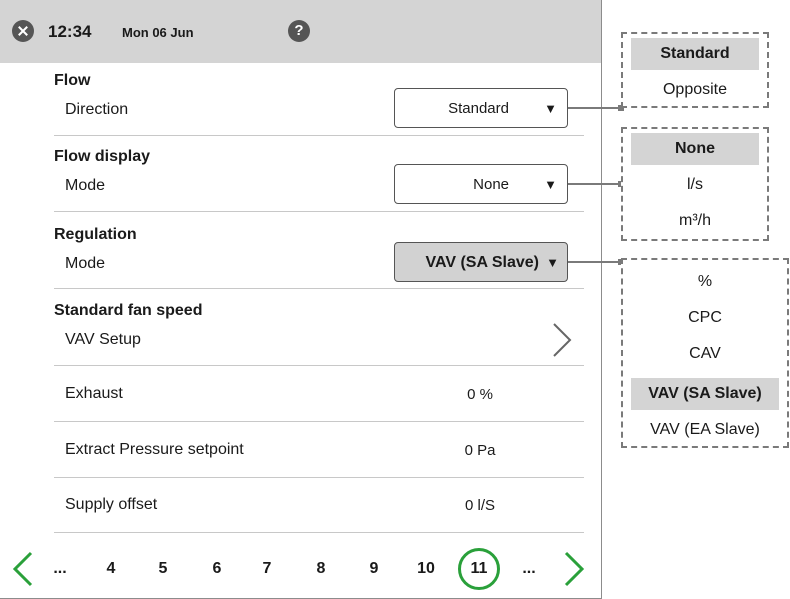 This screenshot has width=790, height=599. Describe the element at coordinates (491, 184) in the screenshot. I see `flow-display-mode-value: None` at that location.